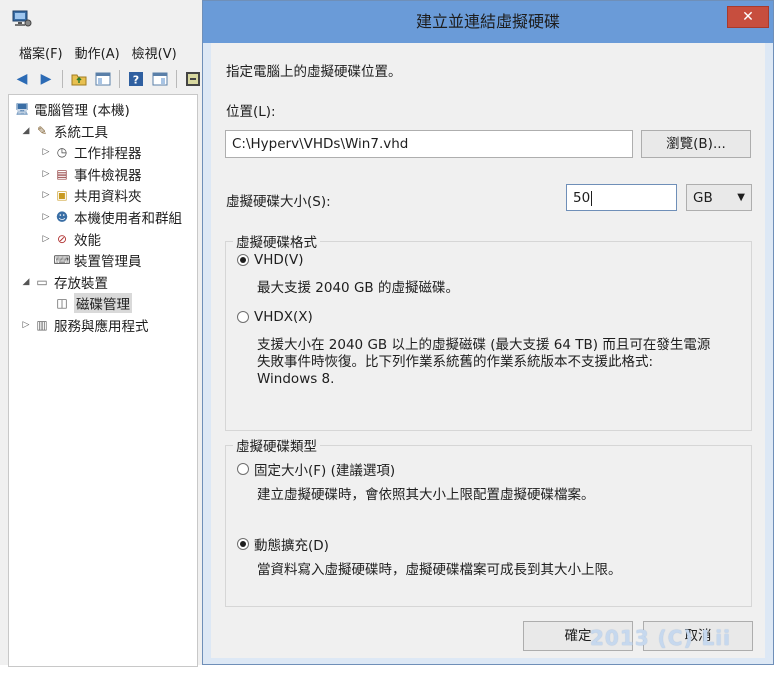 This screenshot has height=674, width=784. Describe the element at coordinates (296, 379) in the screenshot. I see `vhdx-description-line: Windows 8.` at that location.